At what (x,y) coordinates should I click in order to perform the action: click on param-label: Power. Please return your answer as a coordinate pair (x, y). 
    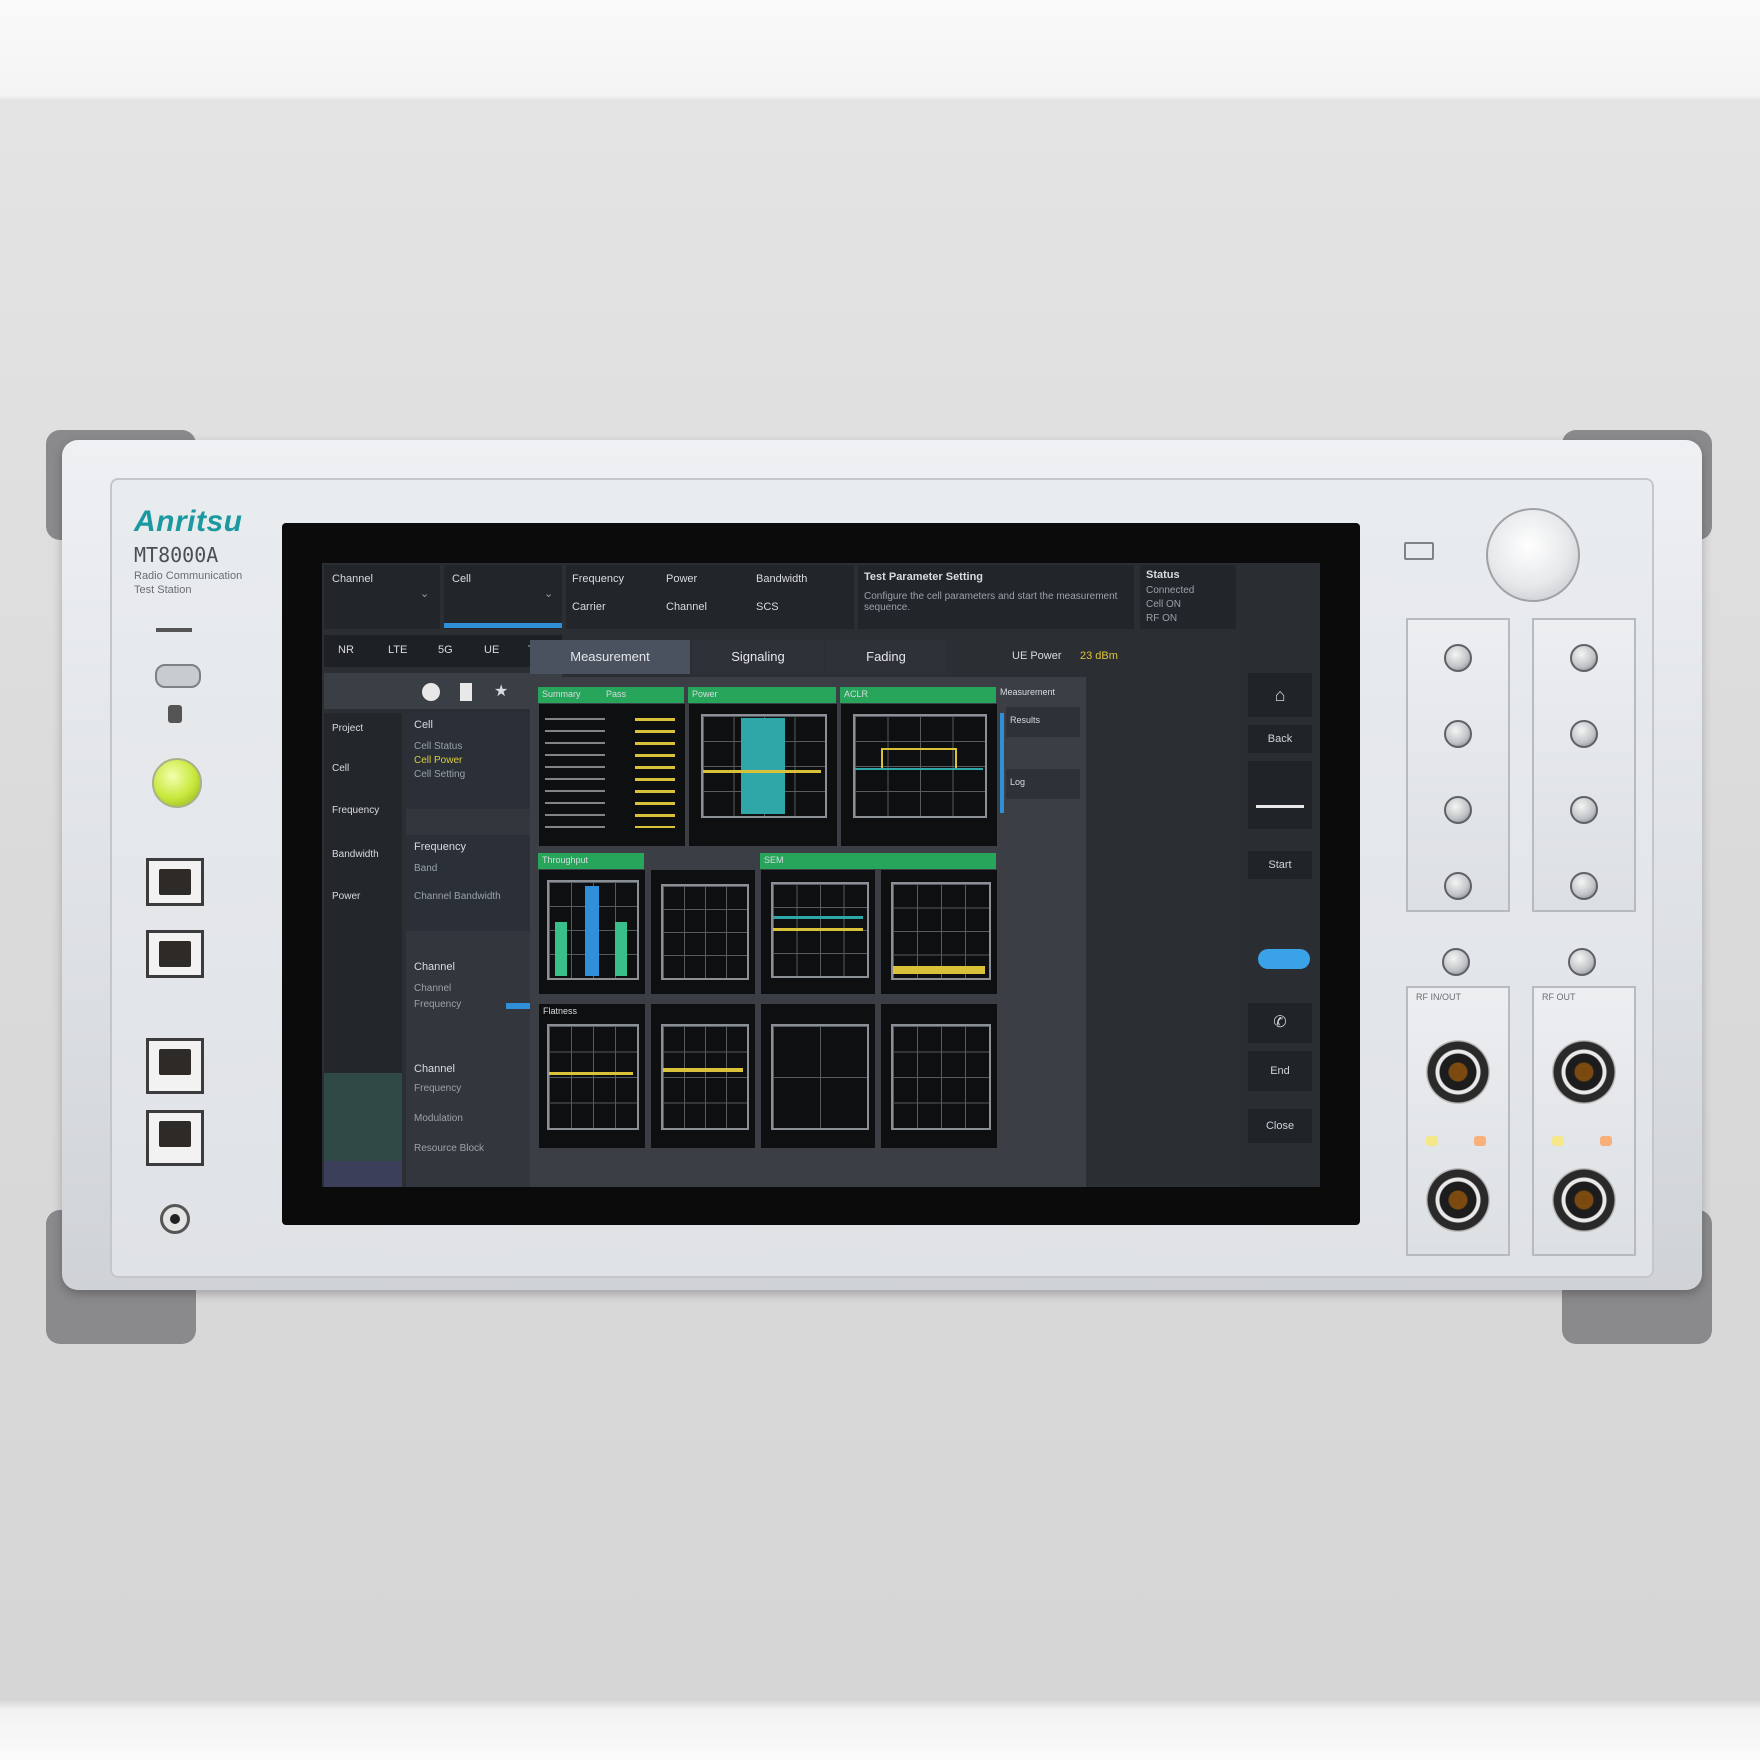
    Looking at the image, I should click on (682, 579).